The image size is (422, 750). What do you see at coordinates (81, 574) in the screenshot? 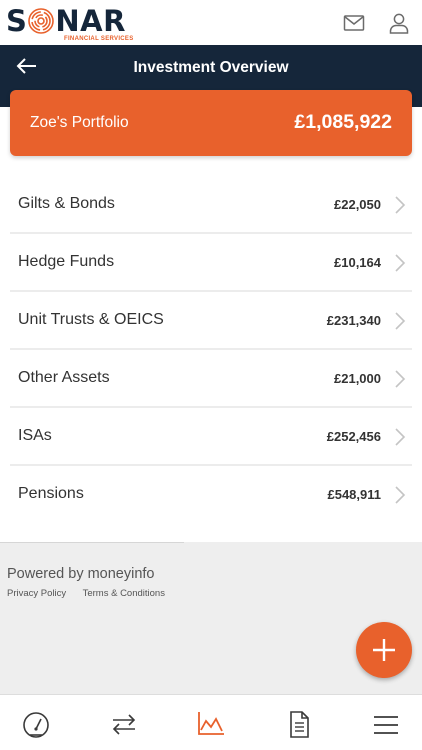
I see `powered-by-text: Powered by moneyinfo` at bounding box center [81, 574].